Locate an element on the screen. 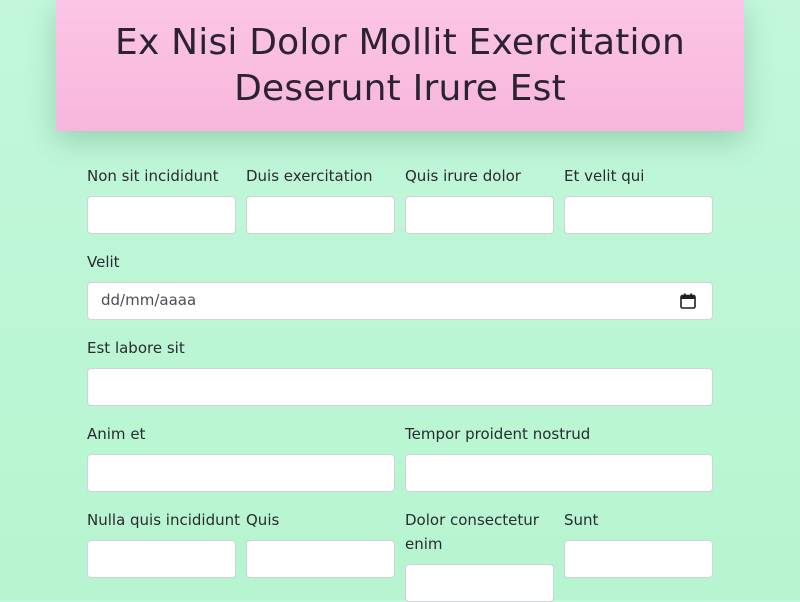 Image resolution: width=800 pixels, height=602 pixels. field-label: Sunt is located at coordinates (581, 520).